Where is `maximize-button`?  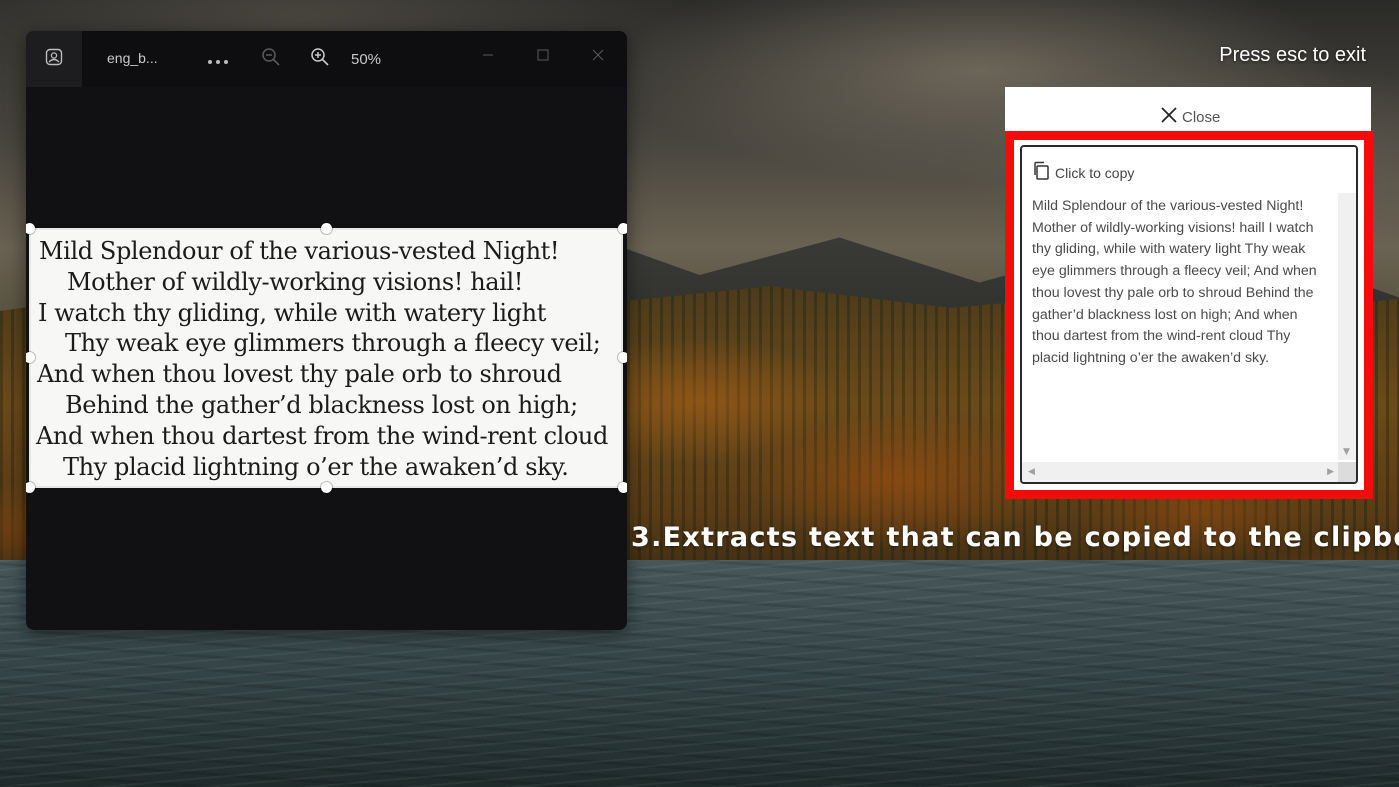
maximize-button is located at coordinates (543, 55).